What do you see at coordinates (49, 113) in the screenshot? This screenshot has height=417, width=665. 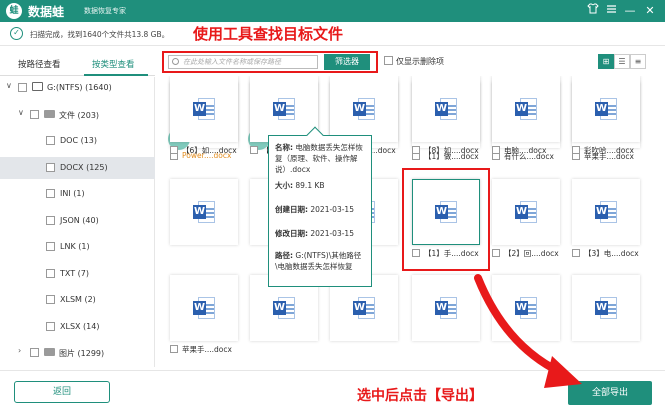 I see `folder-icon` at bounding box center [49, 113].